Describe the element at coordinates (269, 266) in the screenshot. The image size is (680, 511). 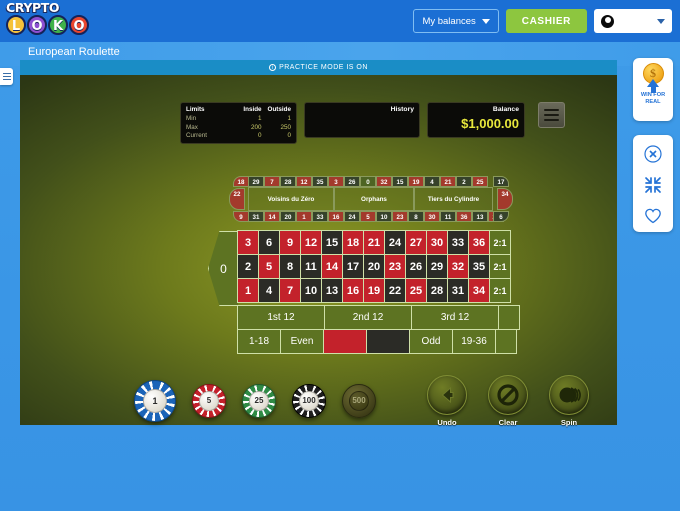
I see `bet-cell-5: 5` at that location.